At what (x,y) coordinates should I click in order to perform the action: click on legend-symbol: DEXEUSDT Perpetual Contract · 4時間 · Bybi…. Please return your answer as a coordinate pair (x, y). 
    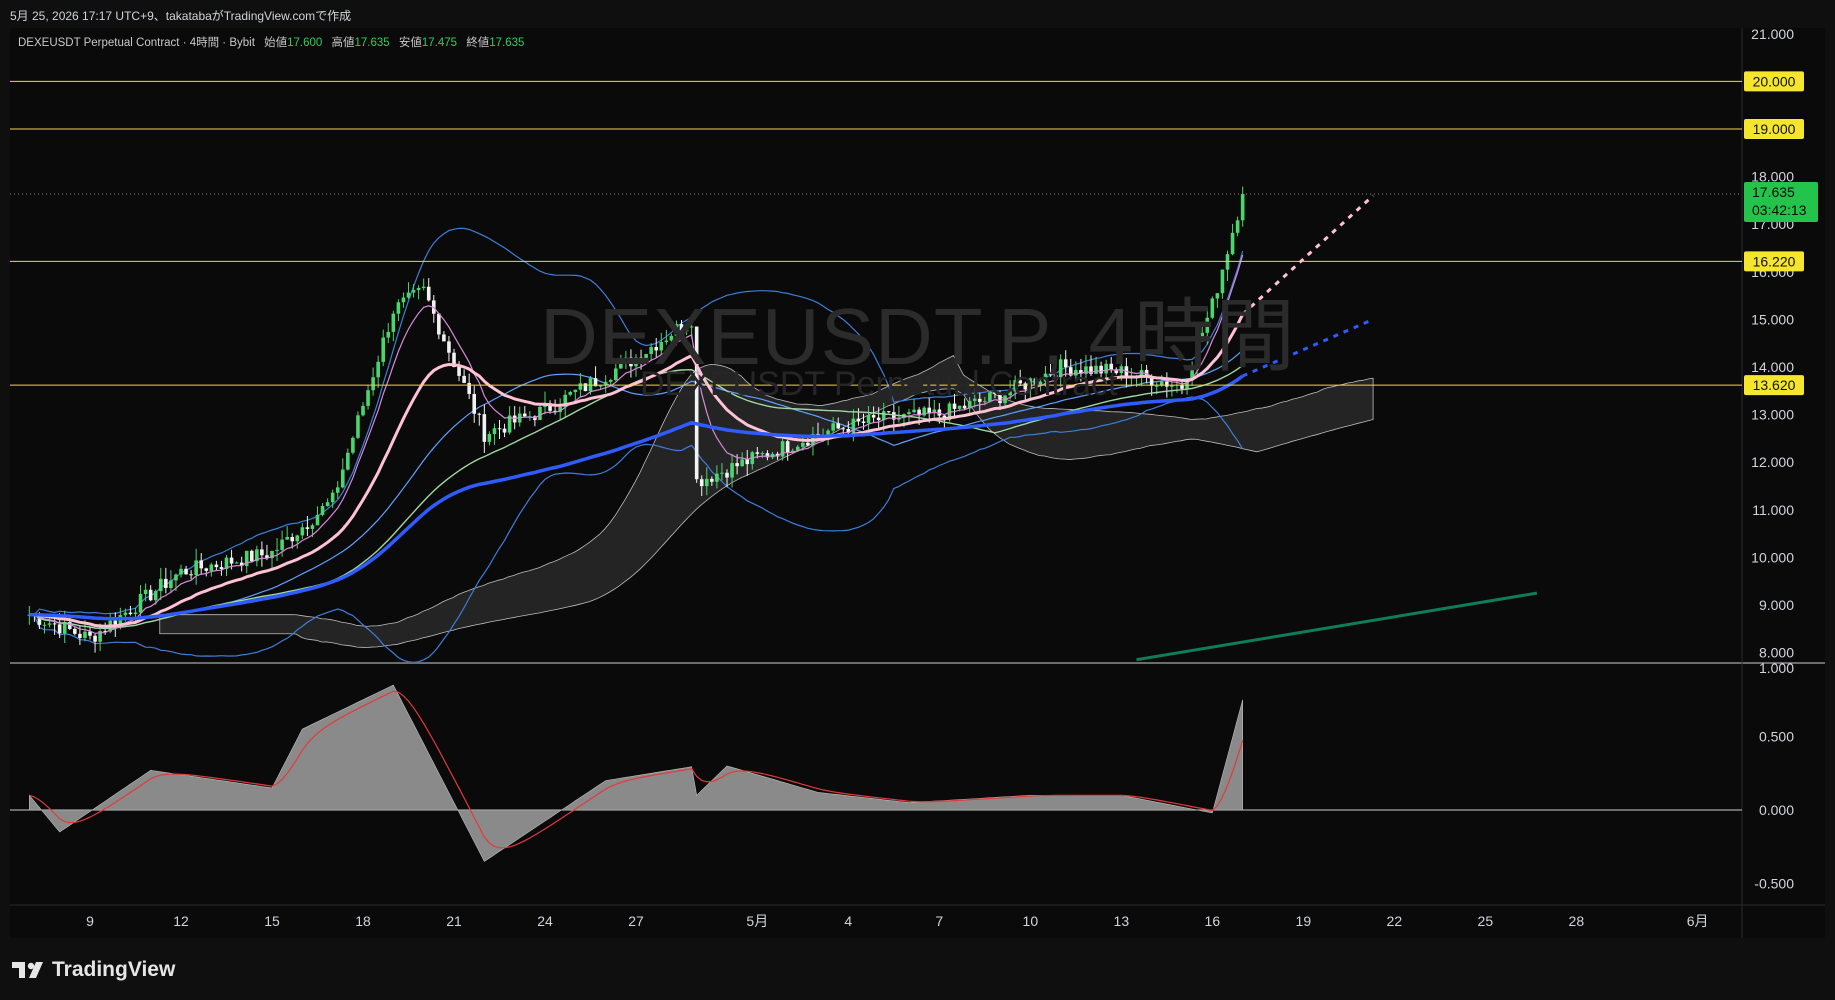
    Looking at the image, I should click on (136, 43).